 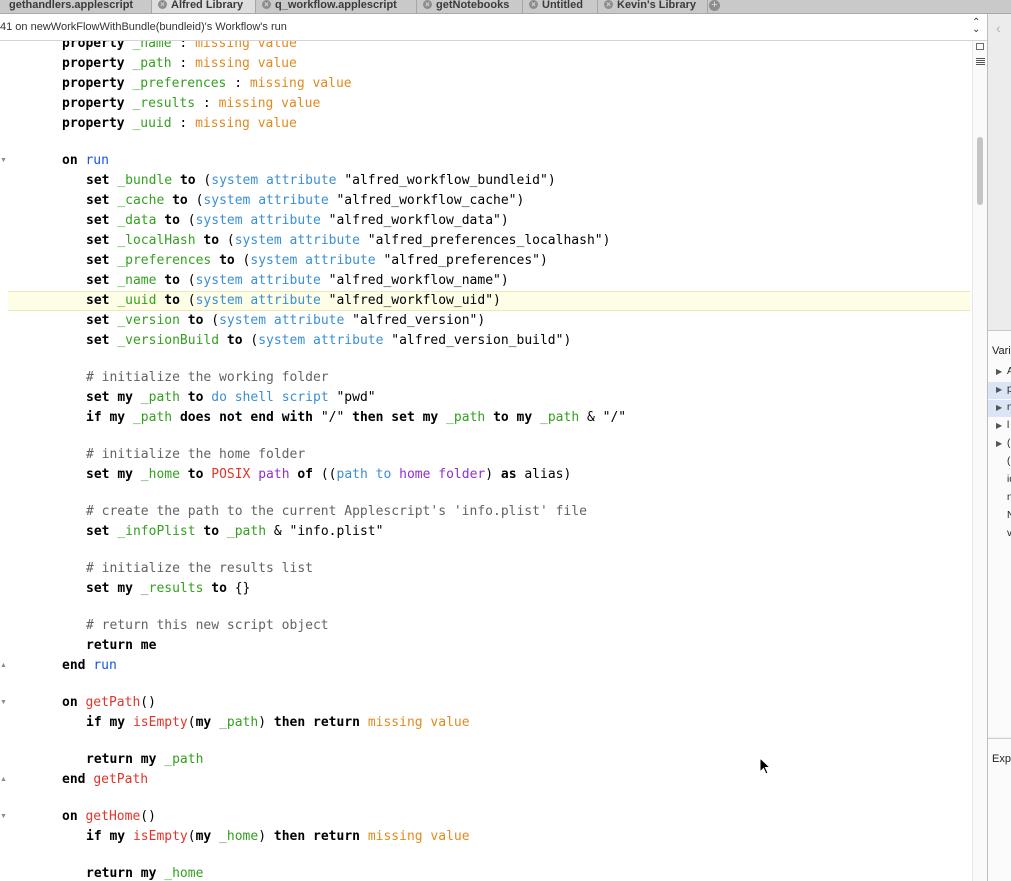 I want to click on inspector-top: ‹, so click(x=999, y=172).